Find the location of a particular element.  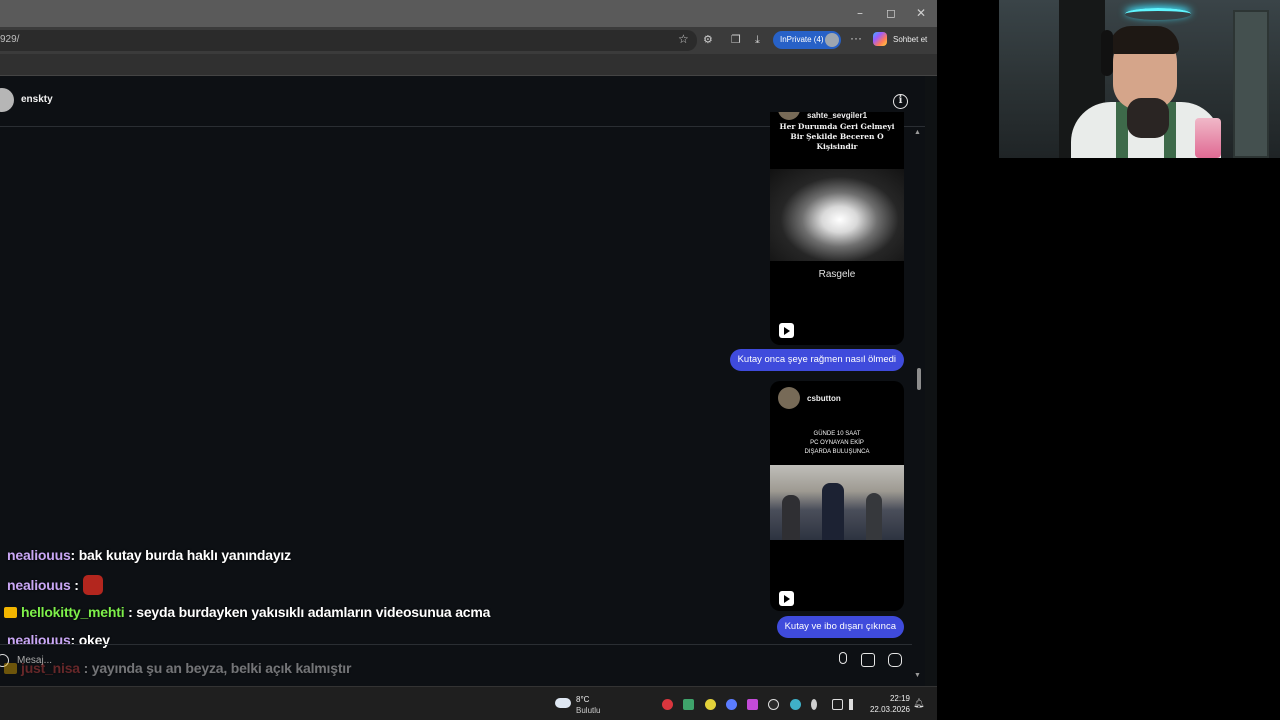

reel-caption-line: PC OYNAYAN EKİP is located at coordinates (837, 443).